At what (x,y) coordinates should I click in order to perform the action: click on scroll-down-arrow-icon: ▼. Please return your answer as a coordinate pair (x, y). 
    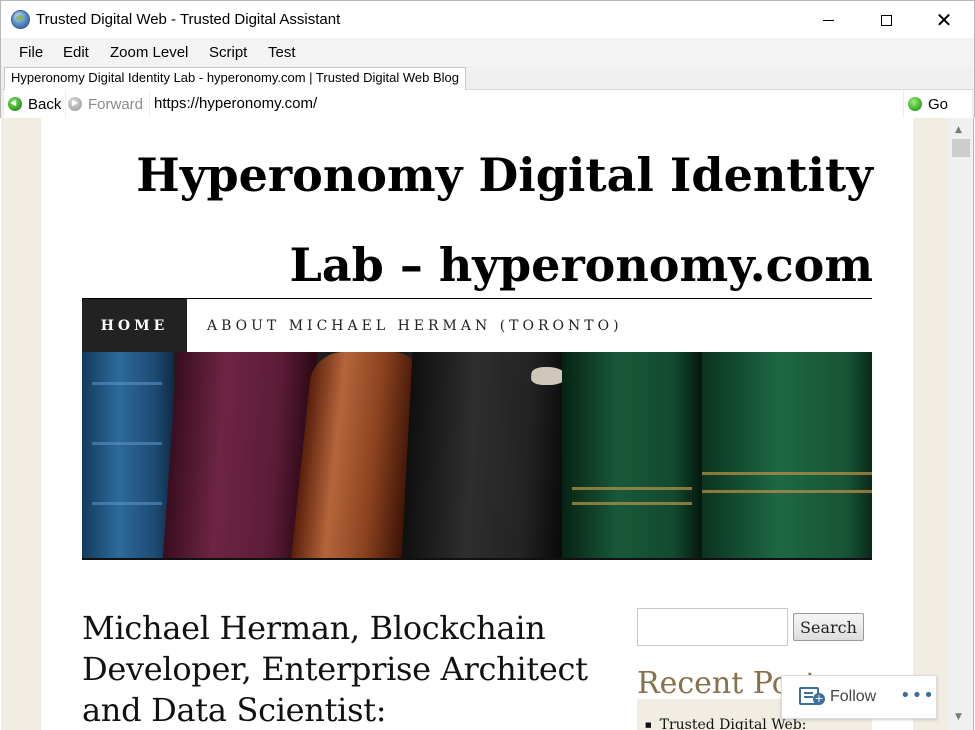
    Looking at the image, I should click on (958, 717).